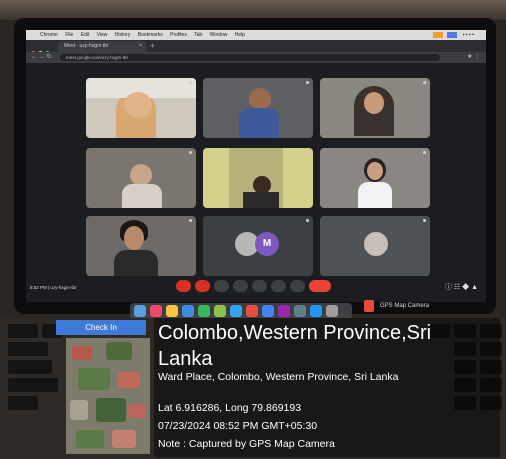 The width and height of the screenshot is (506, 459). I want to click on tab-title: Meet - uzy-hxgm-tbr, so click(86, 46).